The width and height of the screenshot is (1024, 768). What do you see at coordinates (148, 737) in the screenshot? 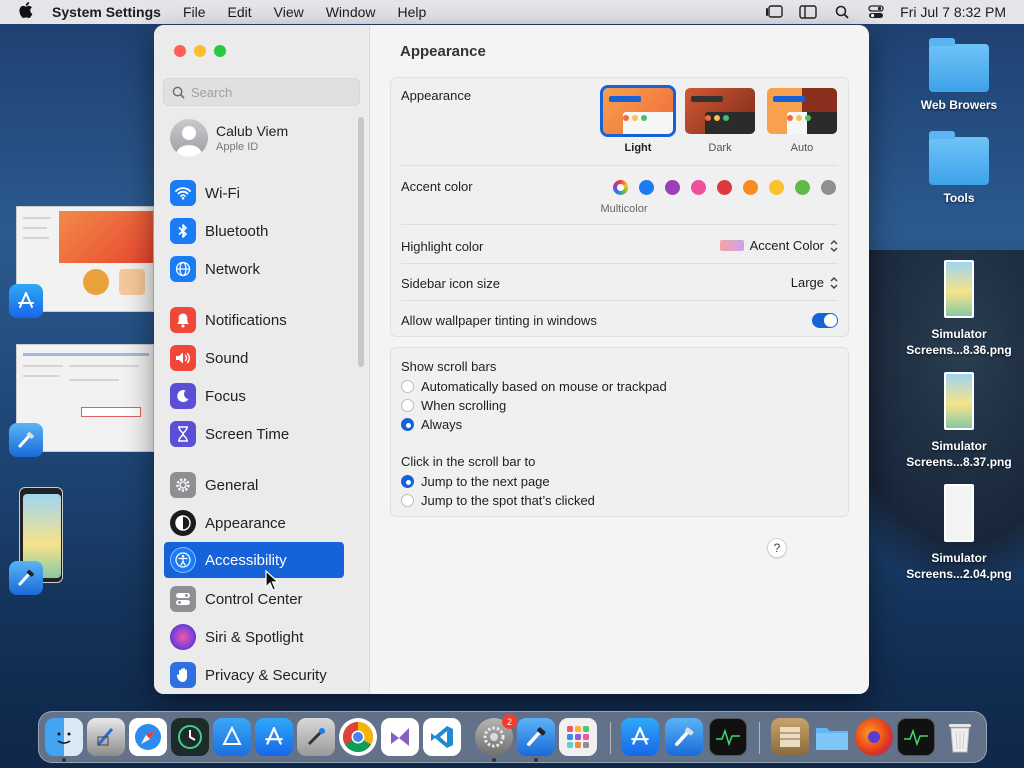
I see `safari-icon` at bounding box center [148, 737].